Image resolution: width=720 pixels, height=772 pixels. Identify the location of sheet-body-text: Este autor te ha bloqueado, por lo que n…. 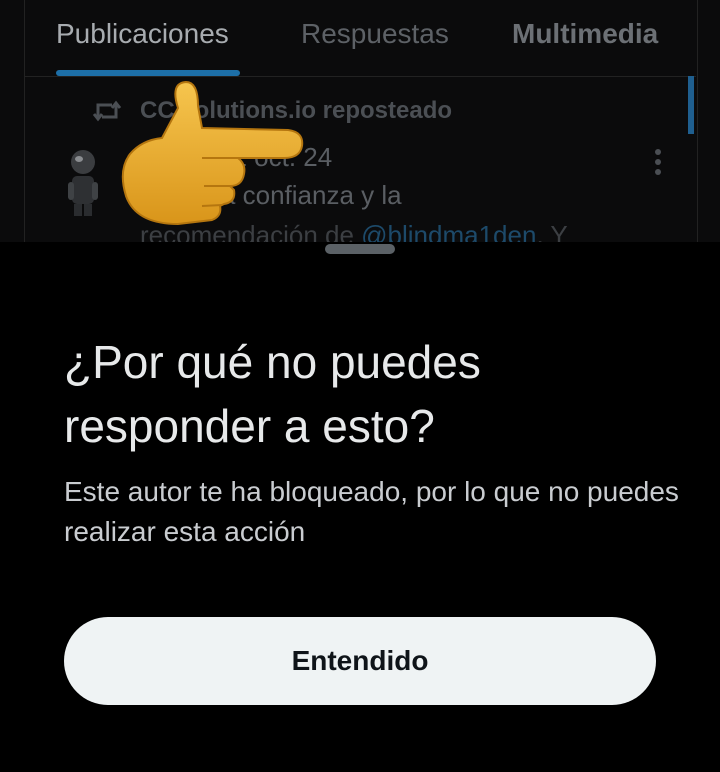
(371, 511).